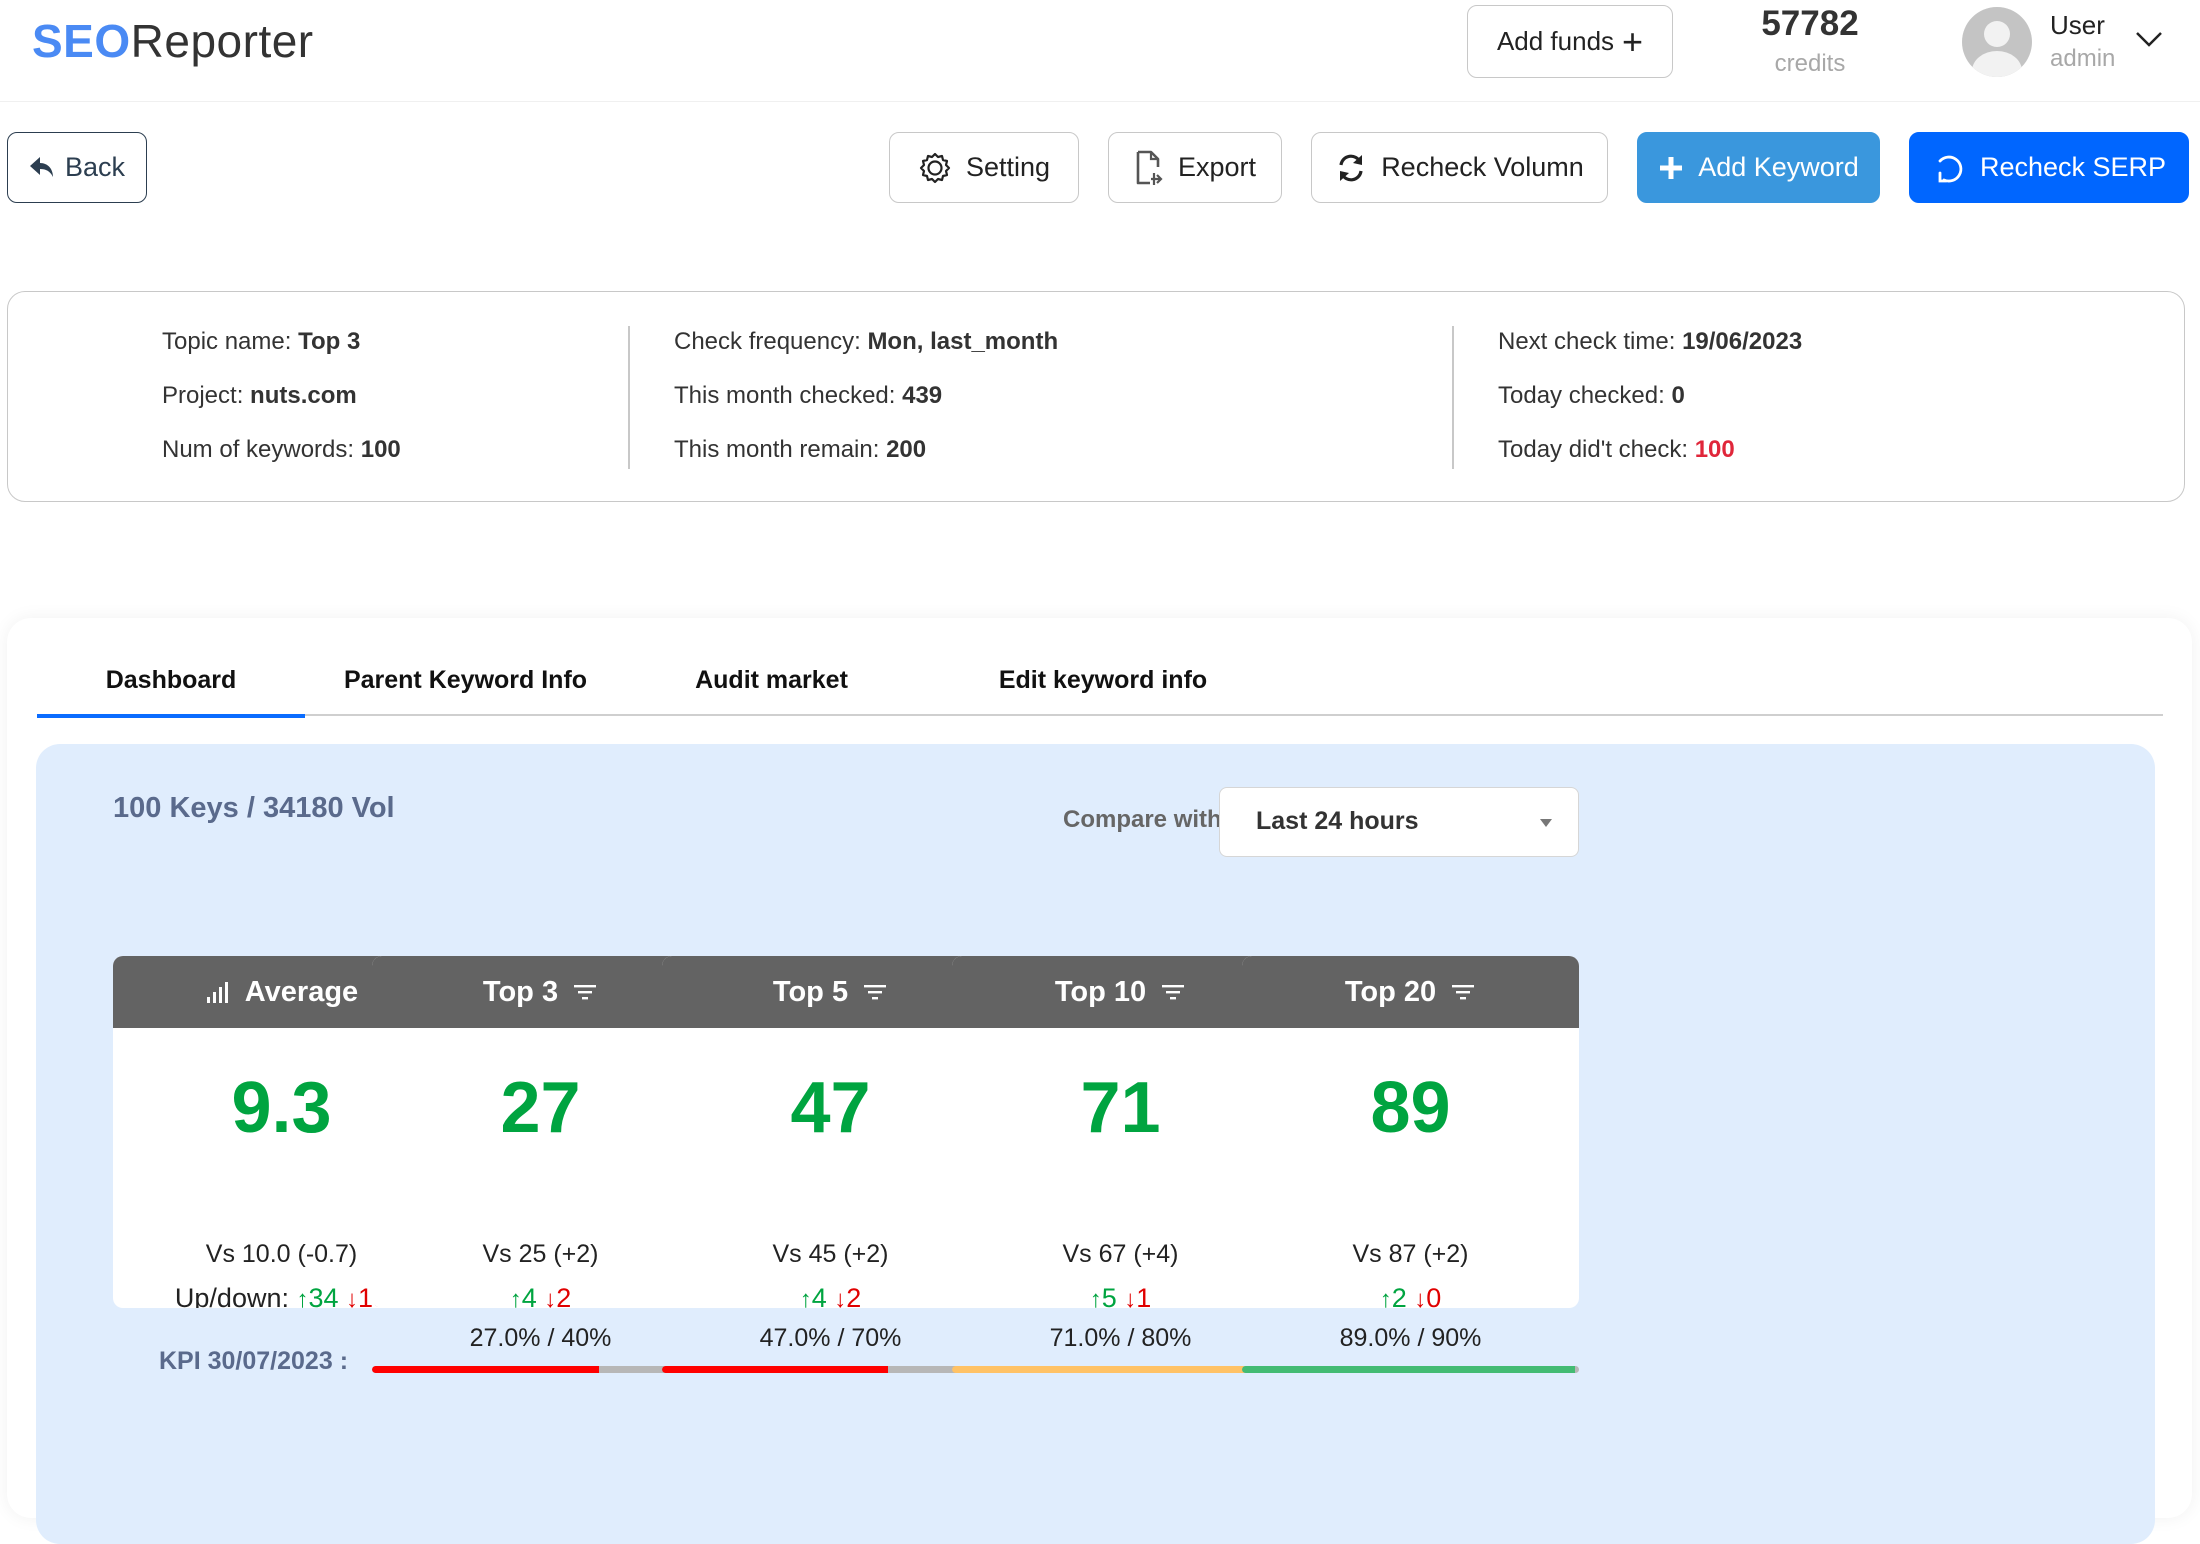  Describe the element at coordinates (1103, 687) in the screenshot. I see `tab-edit-keyword-info: Edit keyword info` at that location.